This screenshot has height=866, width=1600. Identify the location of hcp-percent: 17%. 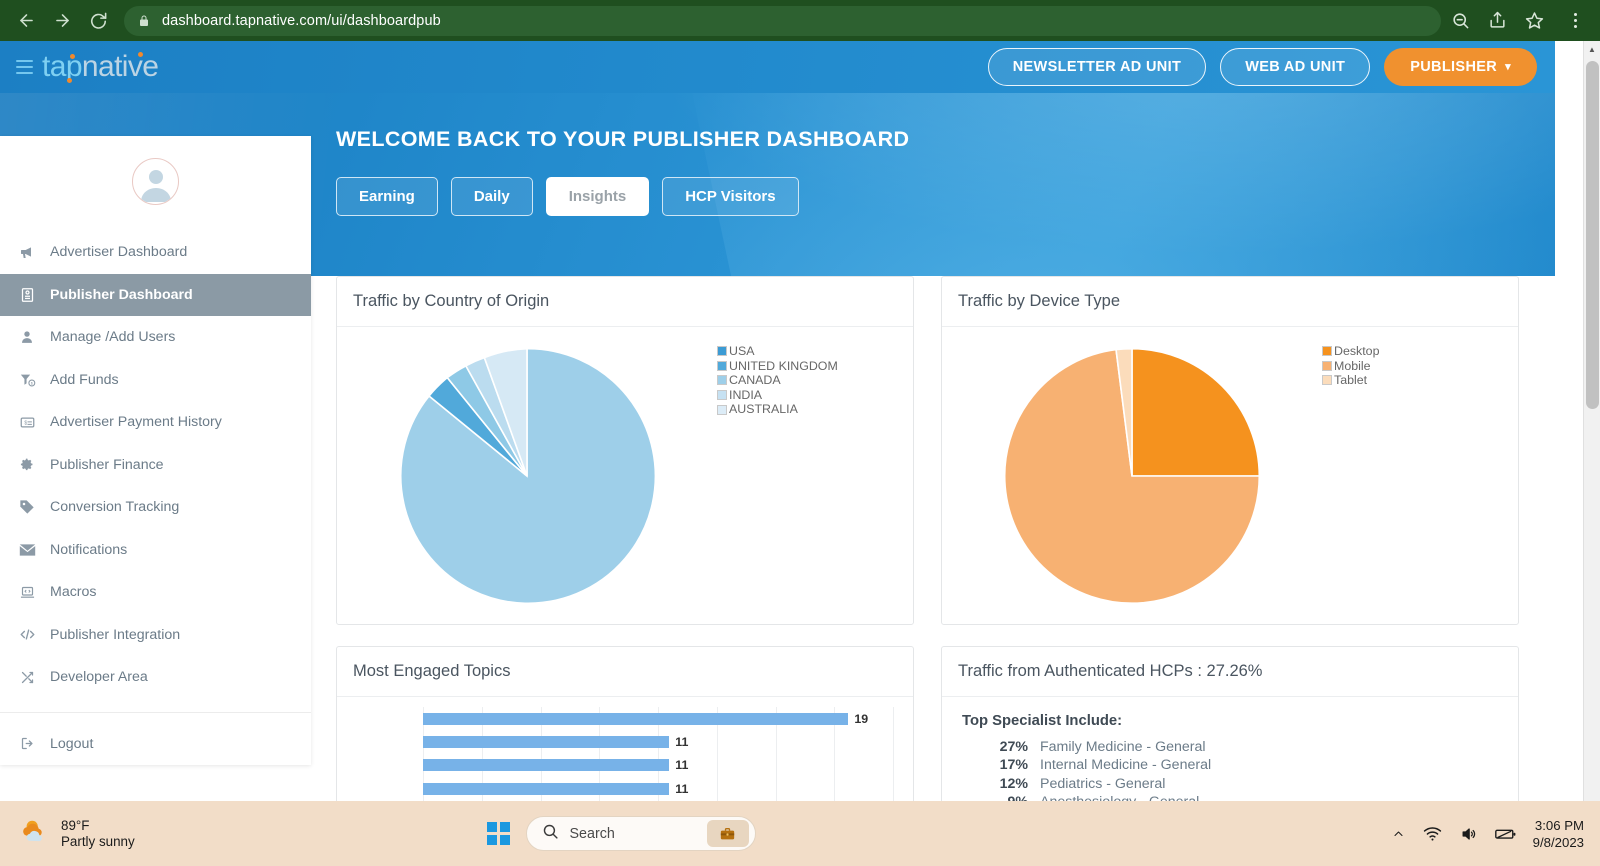
(1013, 765).